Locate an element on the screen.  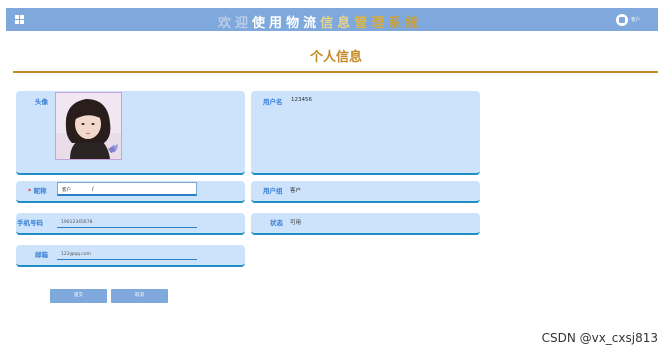
nickname-input: 客户 I is located at coordinates (127, 189).